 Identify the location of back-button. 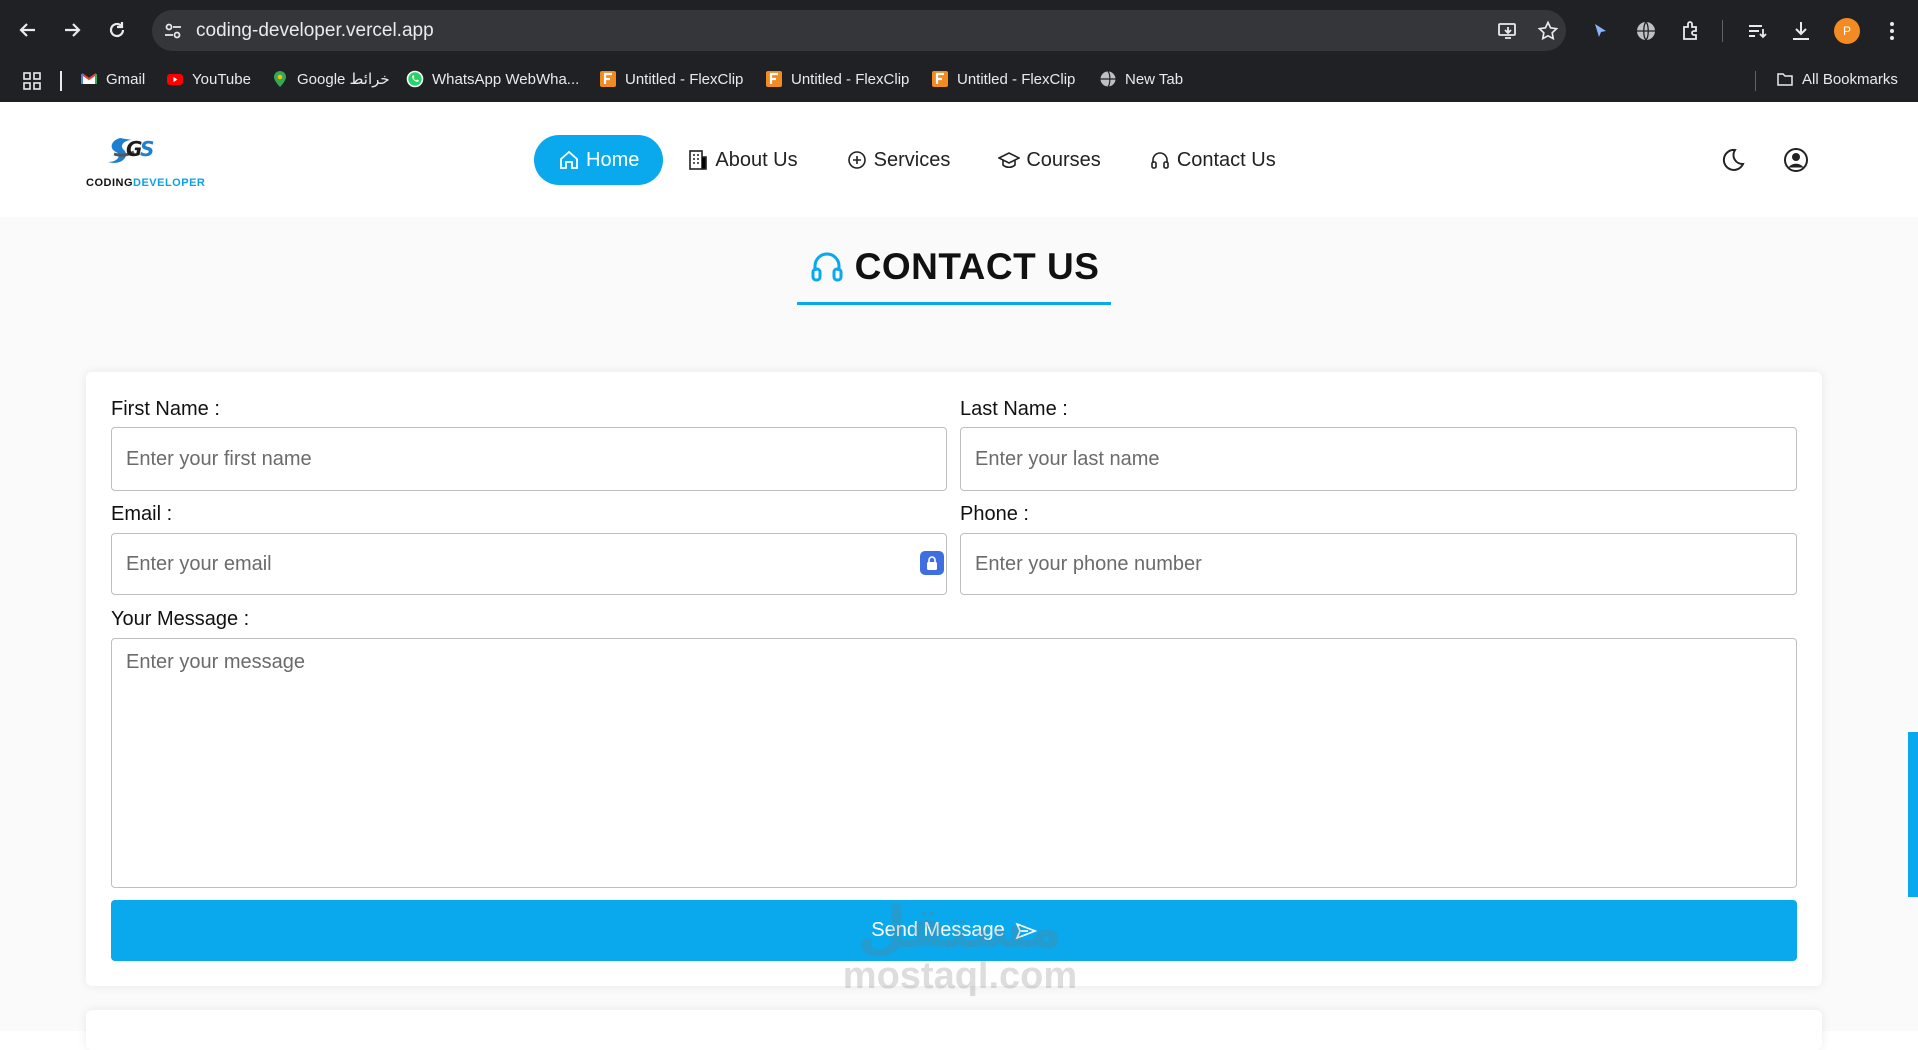
(28, 30).